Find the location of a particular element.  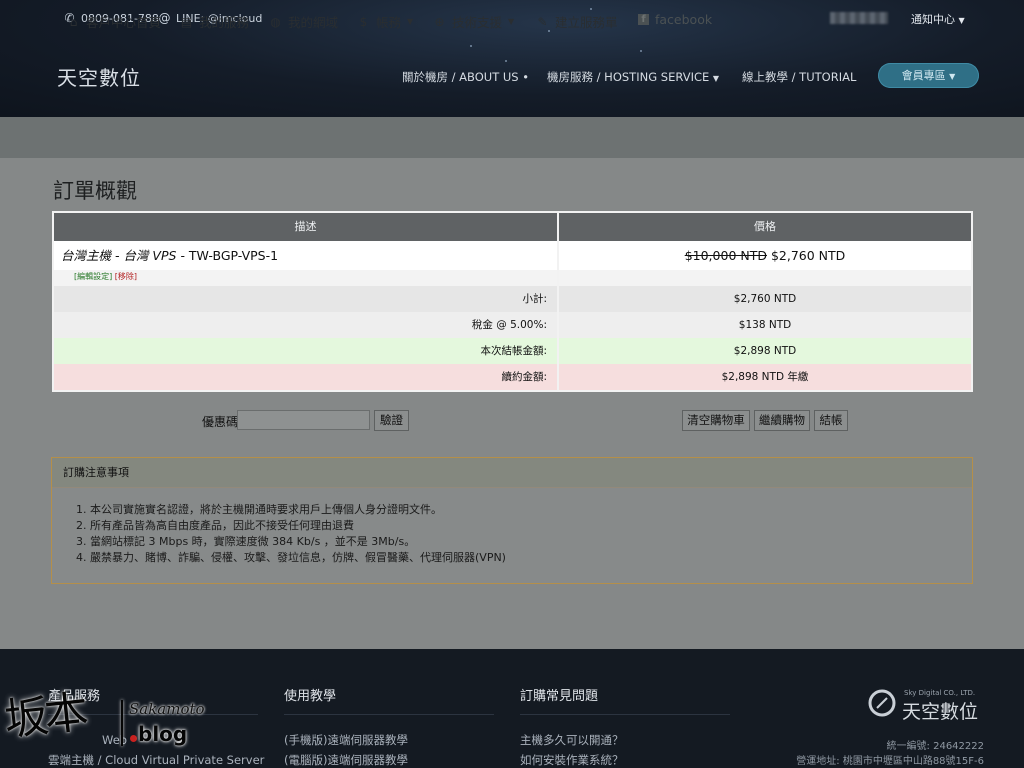

nav-about-label: 關於機房 / ABOUT US is located at coordinates (460, 77).